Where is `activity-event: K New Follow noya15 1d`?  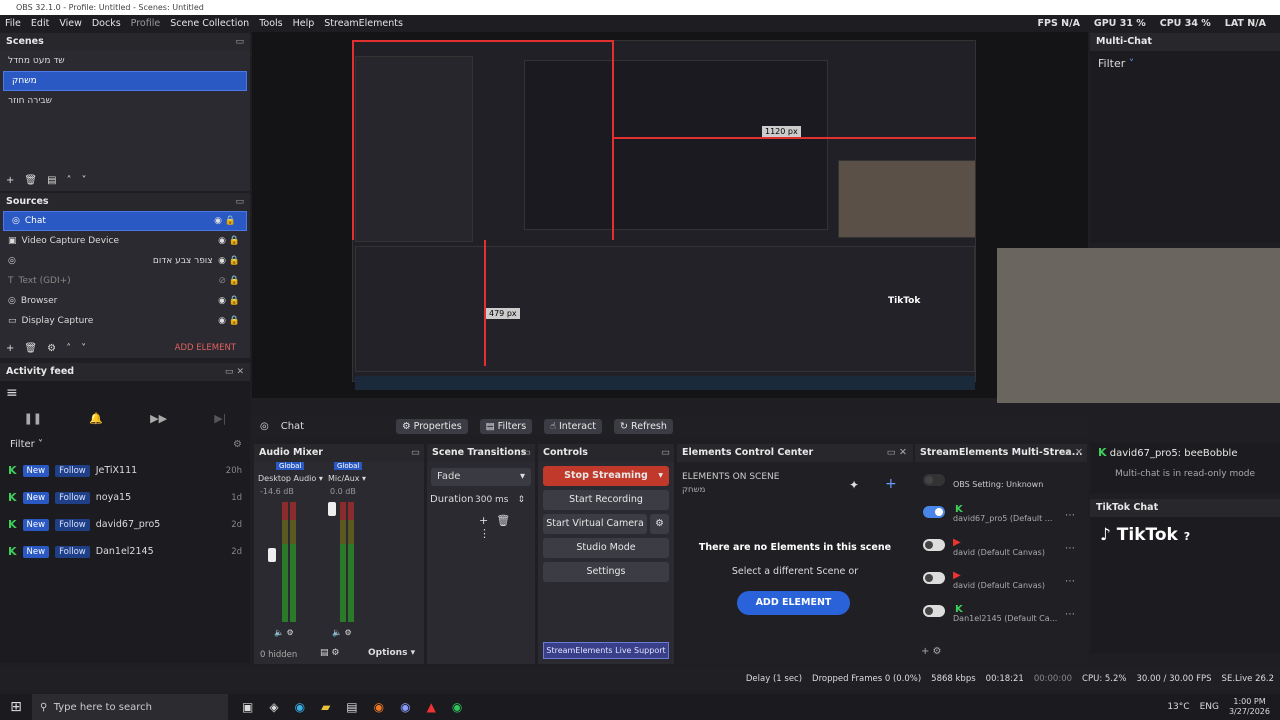
activity-event: K New Follow noya15 1d is located at coordinates (125, 497).